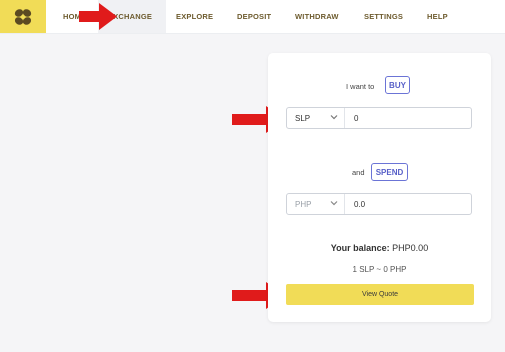 This screenshot has width=505, height=352. What do you see at coordinates (360, 86) in the screenshot?
I see `want-label: I want to` at bounding box center [360, 86].